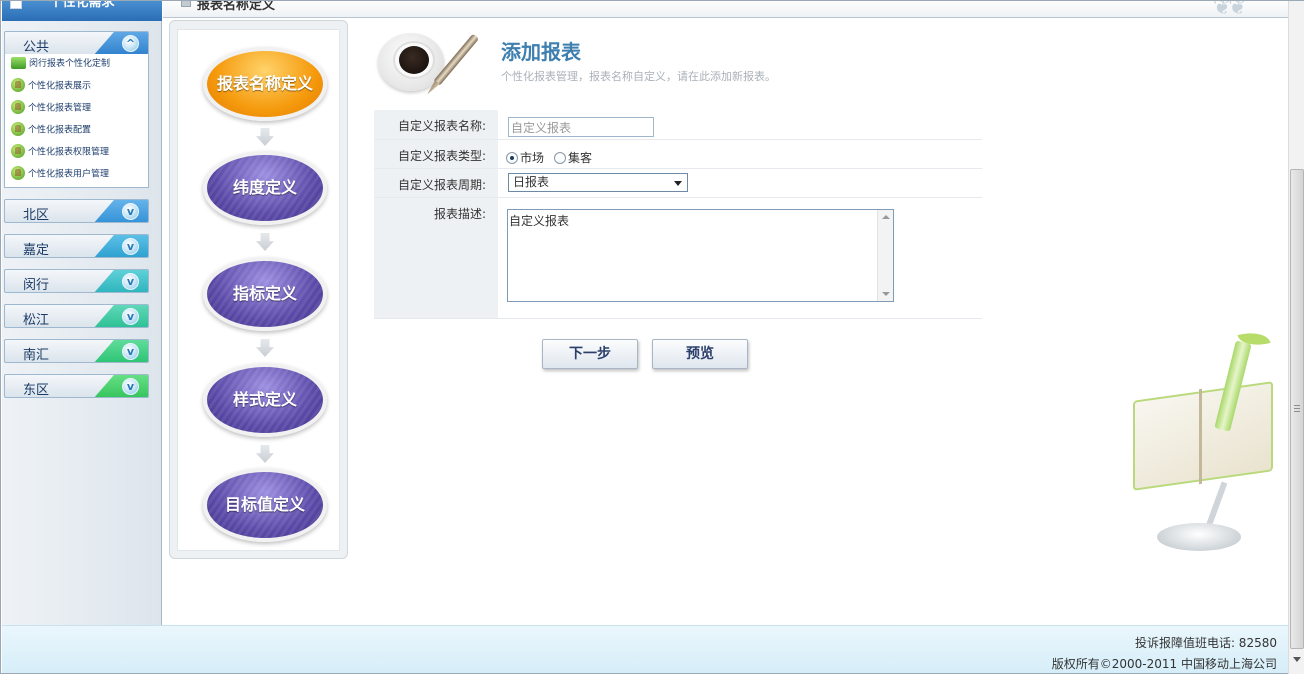 The height and width of the screenshot is (674, 1304). Describe the element at coordinates (598, 182) in the screenshot. I see `report-period-select: 日报表` at that location.